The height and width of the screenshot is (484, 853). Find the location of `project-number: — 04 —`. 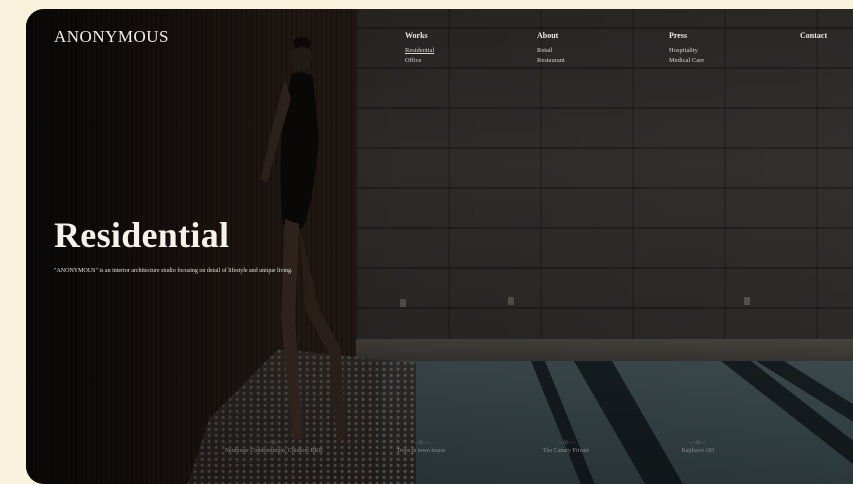

project-number: — 04 — is located at coordinates (698, 443).